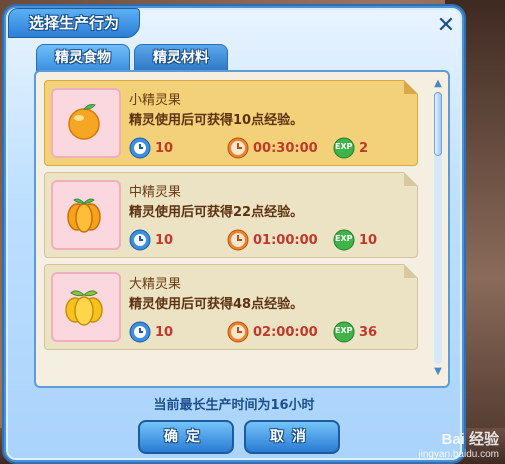  I want to click on close-button: ✕, so click(446, 26).